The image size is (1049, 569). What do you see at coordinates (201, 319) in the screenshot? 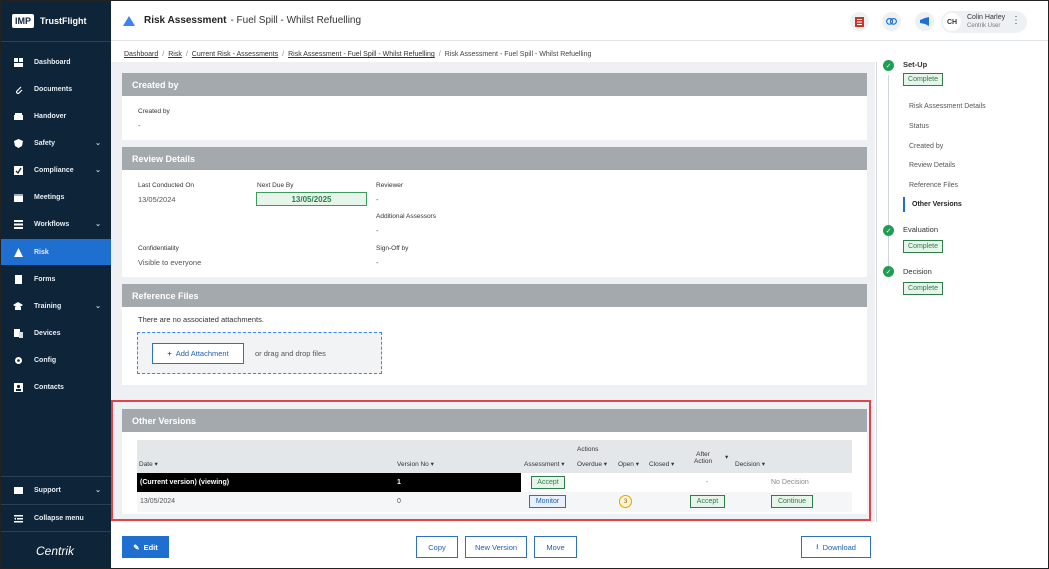
I see `no-attachments-text: There are no associated attachments.` at bounding box center [201, 319].